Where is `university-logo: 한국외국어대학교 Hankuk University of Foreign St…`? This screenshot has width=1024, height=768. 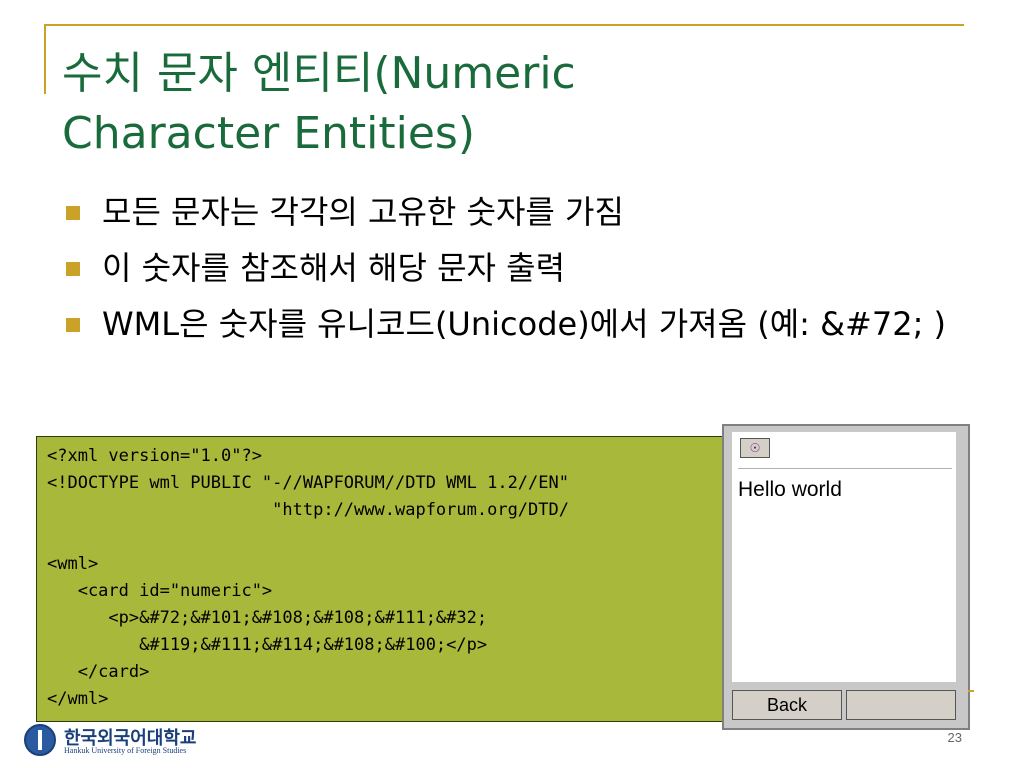 university-logo: 한국외국어대학교 Hankuk University of Foreign St… is located at coordinates (134, 742).